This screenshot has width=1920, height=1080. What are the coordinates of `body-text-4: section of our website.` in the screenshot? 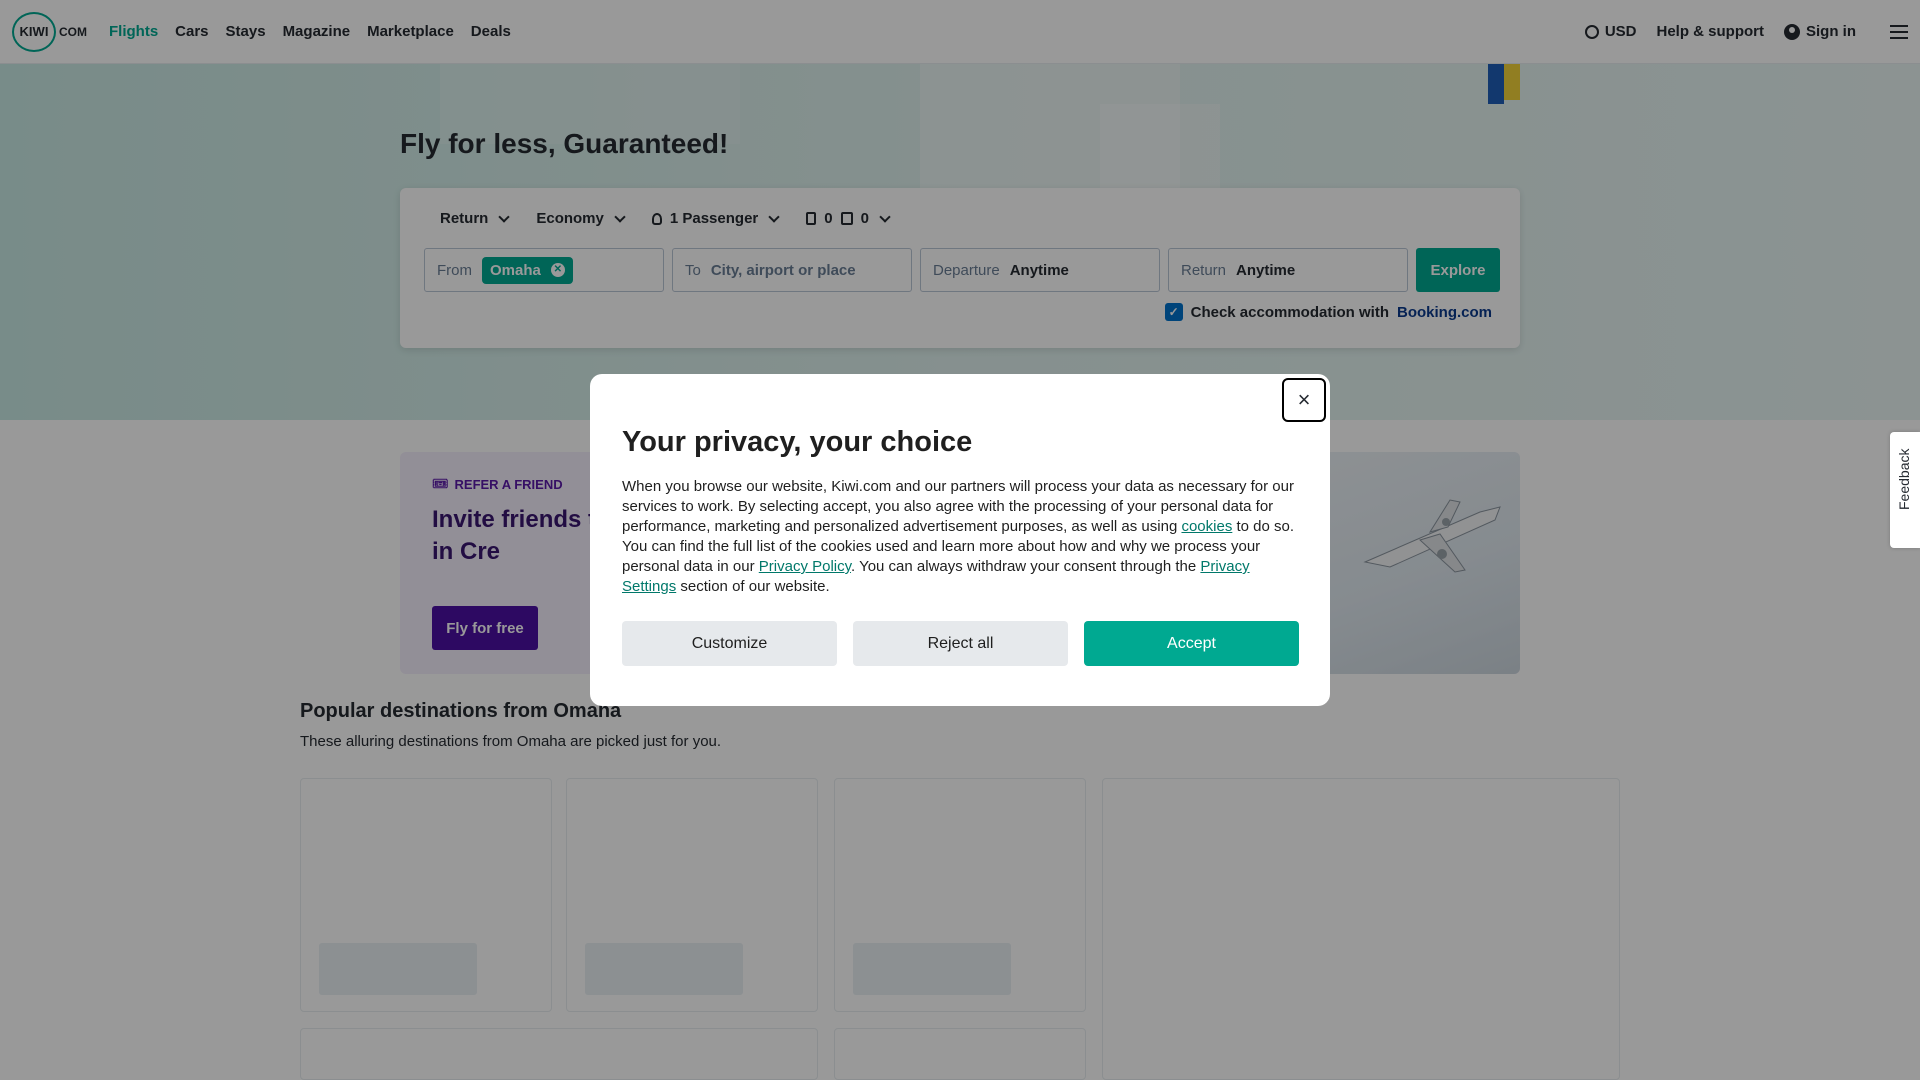 It's located at (753, 586).